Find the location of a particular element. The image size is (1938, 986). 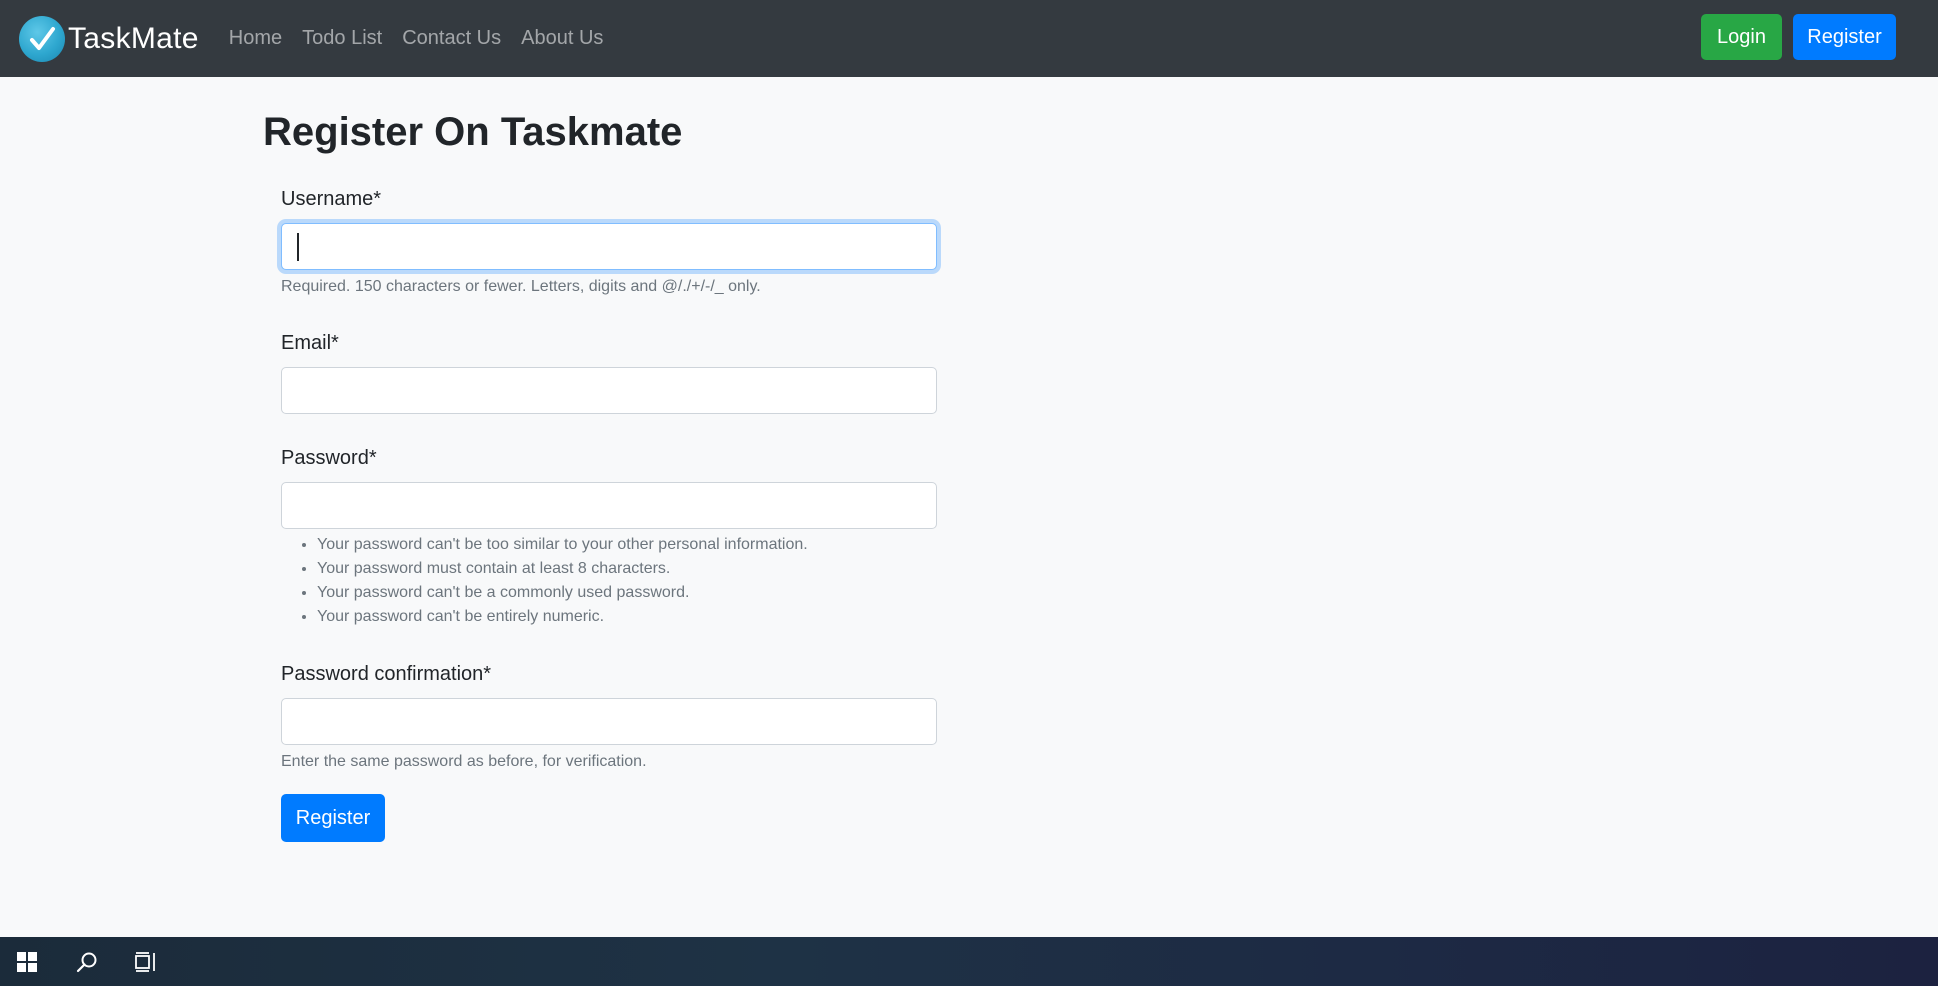

password-requirement: Your password can't be entirely numeric. is located at coordinates (562, 617).